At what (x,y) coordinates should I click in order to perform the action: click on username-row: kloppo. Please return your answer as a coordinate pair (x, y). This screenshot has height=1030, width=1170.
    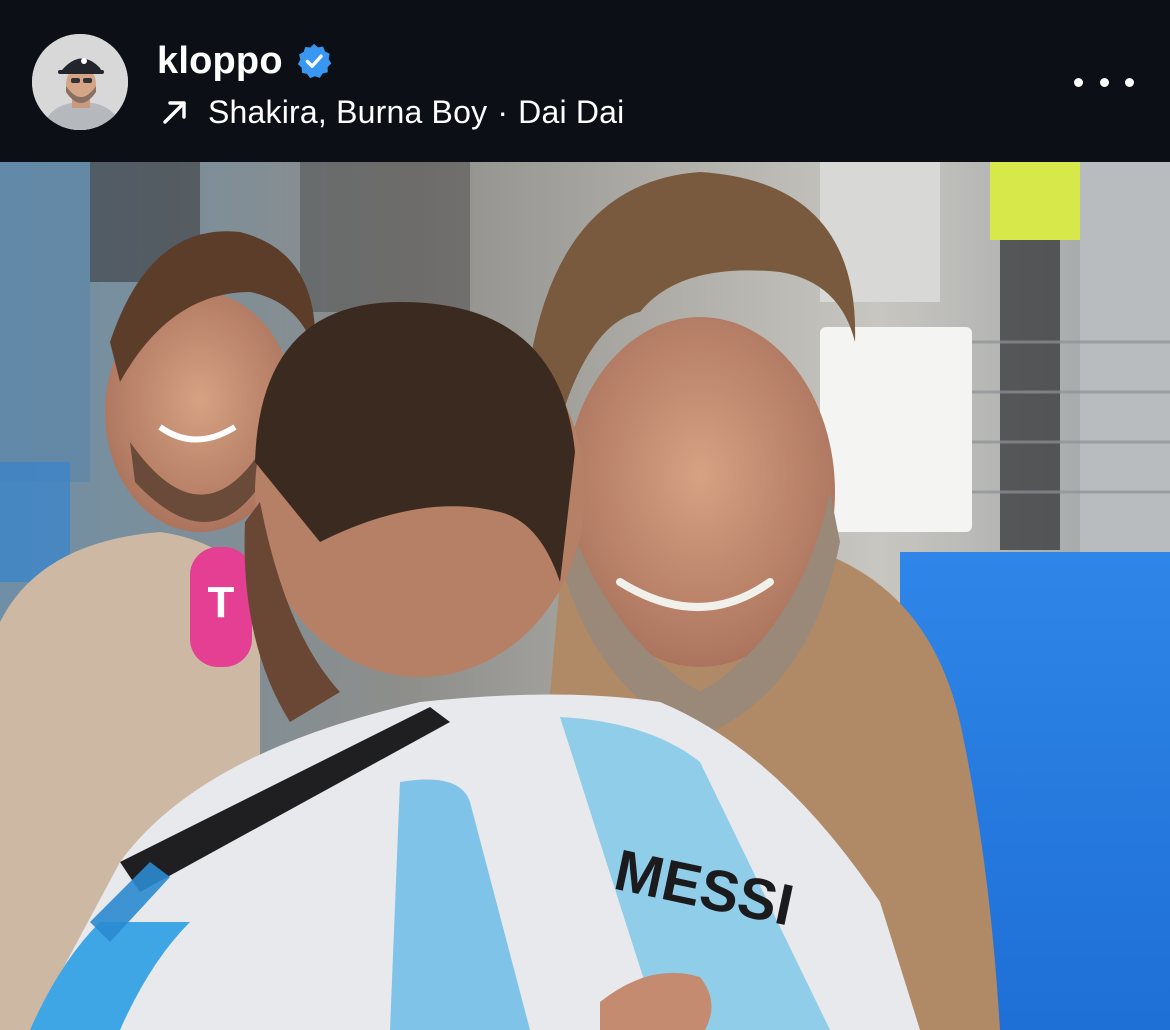
    Looking at the image, I should click on (245, 61).